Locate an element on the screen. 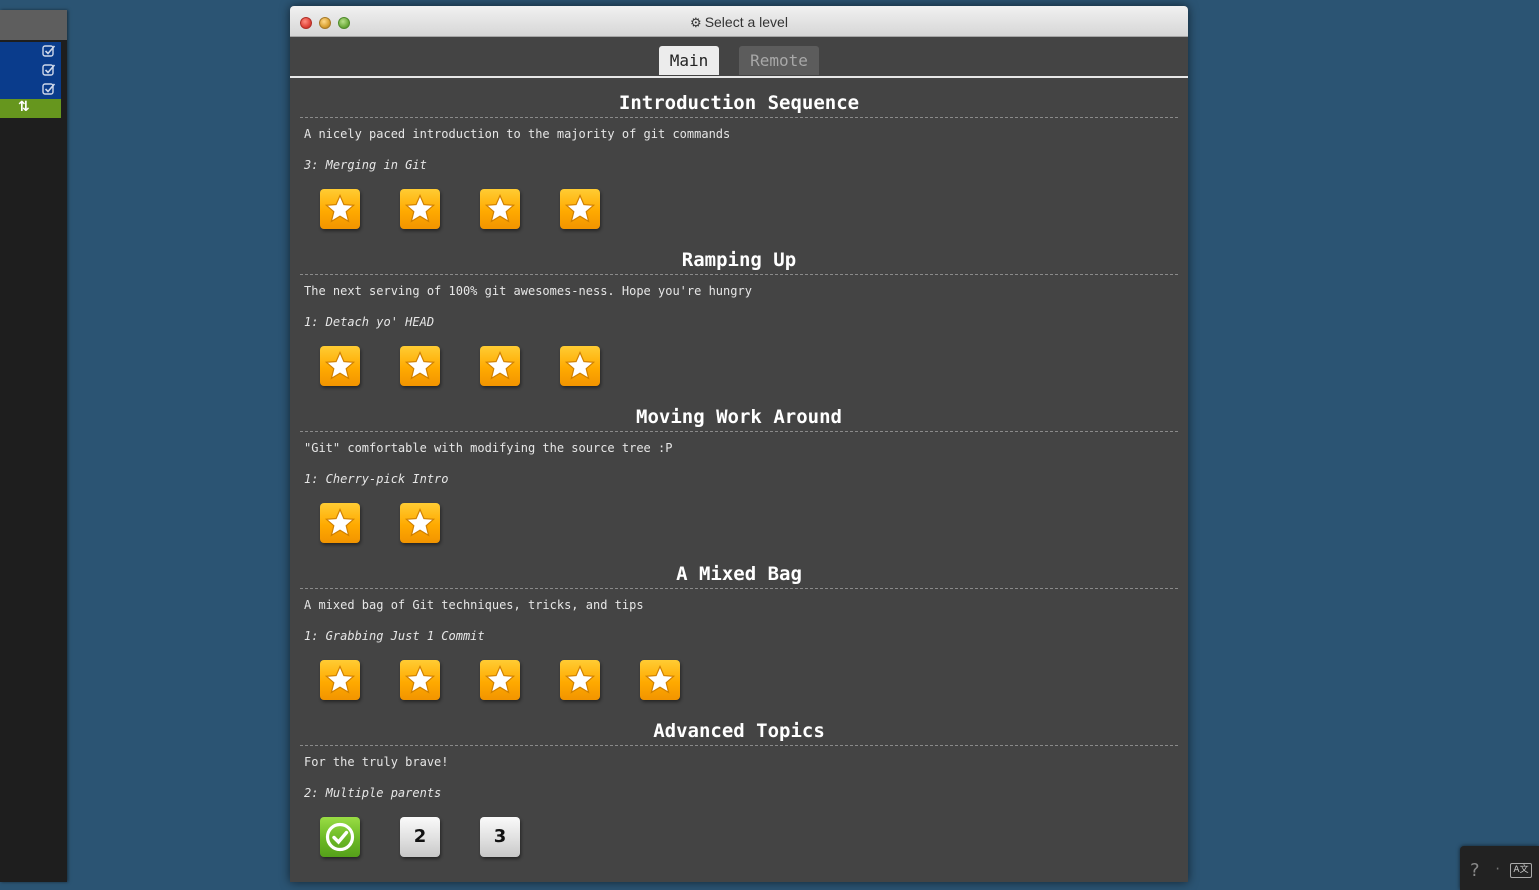 The image size is (1539, 890). sequence-description: For the truly brave! is located at coordinates (376, 762).